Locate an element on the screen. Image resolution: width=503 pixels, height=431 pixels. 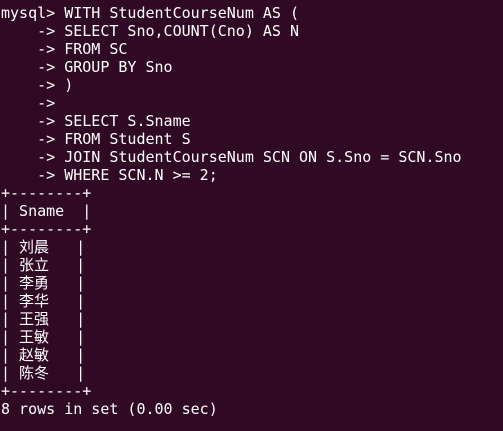
query-line: -> WHERE SCN.N >= 2; is located at coordinates (109, 175).